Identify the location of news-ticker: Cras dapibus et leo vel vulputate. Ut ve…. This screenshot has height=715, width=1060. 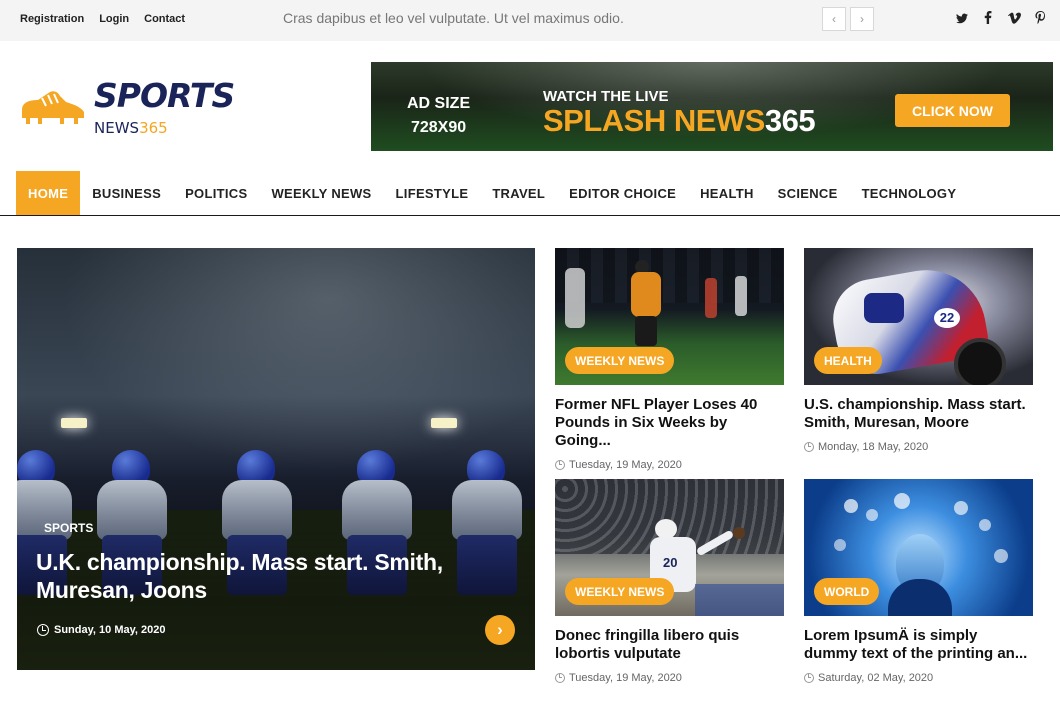
(473, 22).